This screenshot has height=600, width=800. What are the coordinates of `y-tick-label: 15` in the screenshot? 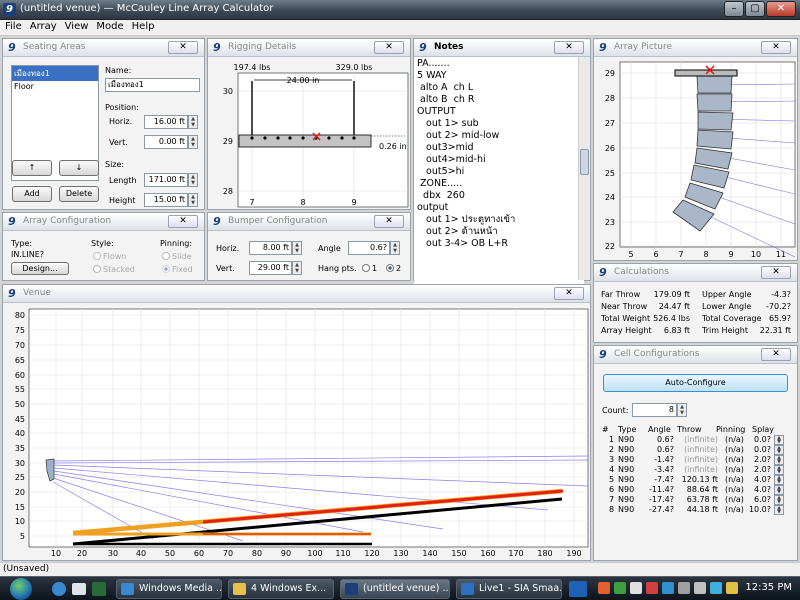 It's located at (20, 507).